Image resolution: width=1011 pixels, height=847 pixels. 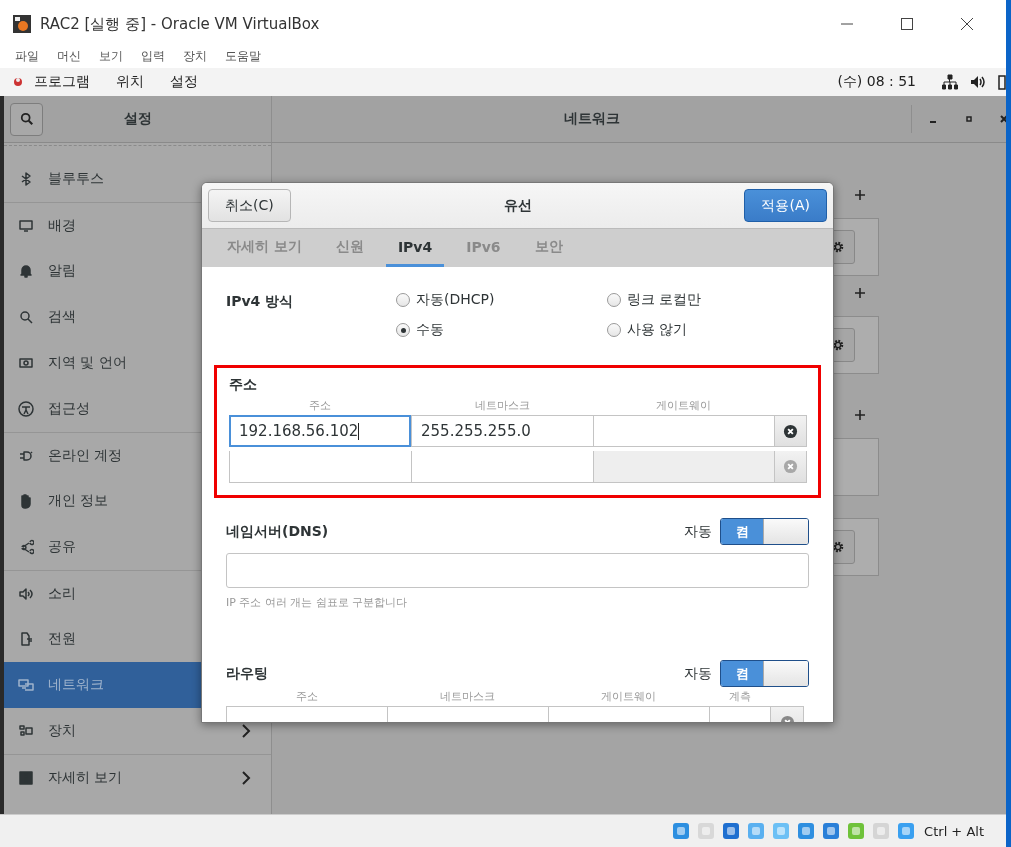 I want to click on devices-icon, so click(x=26, y=731).